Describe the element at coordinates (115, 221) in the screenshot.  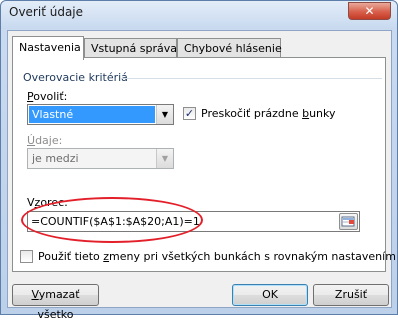
I see `formula-value: =COUNTIF($A$1:$A$20;A1)=1` at that location.